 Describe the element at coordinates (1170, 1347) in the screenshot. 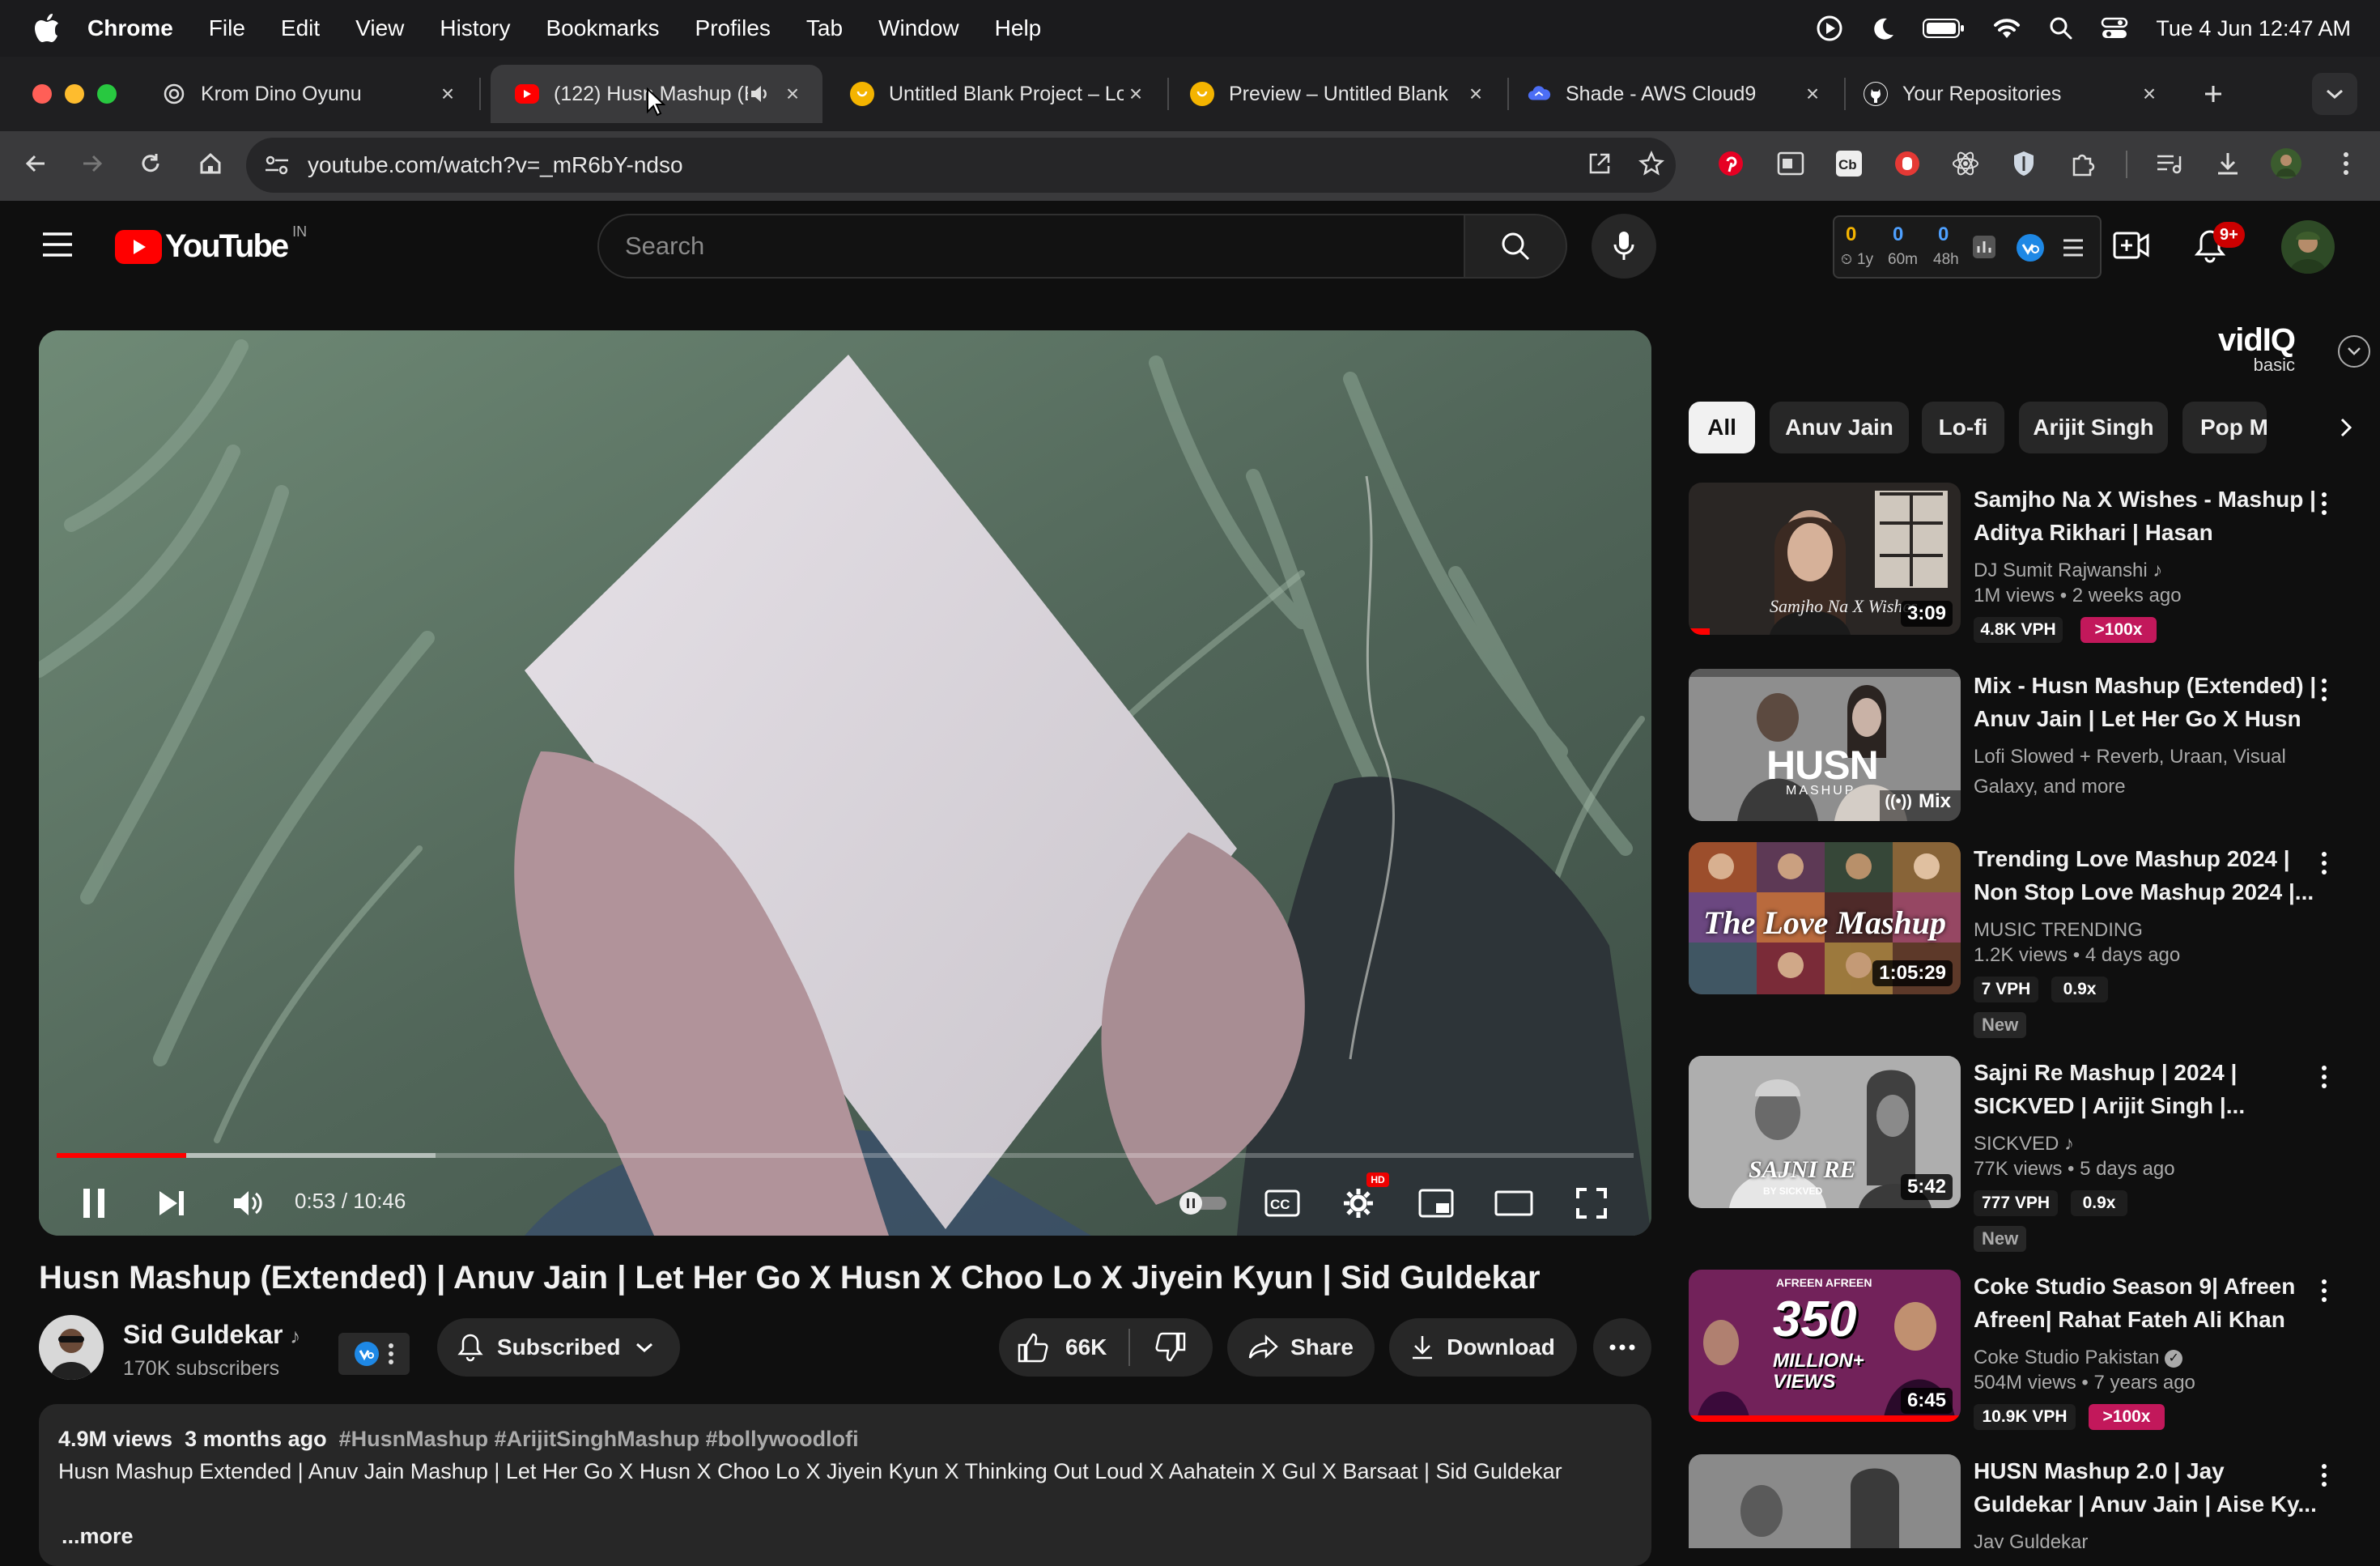

I see `dislike-button` at that location.